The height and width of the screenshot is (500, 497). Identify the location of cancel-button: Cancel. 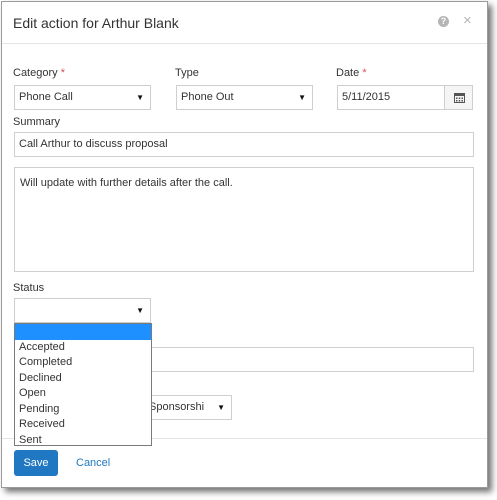
(93, 463).